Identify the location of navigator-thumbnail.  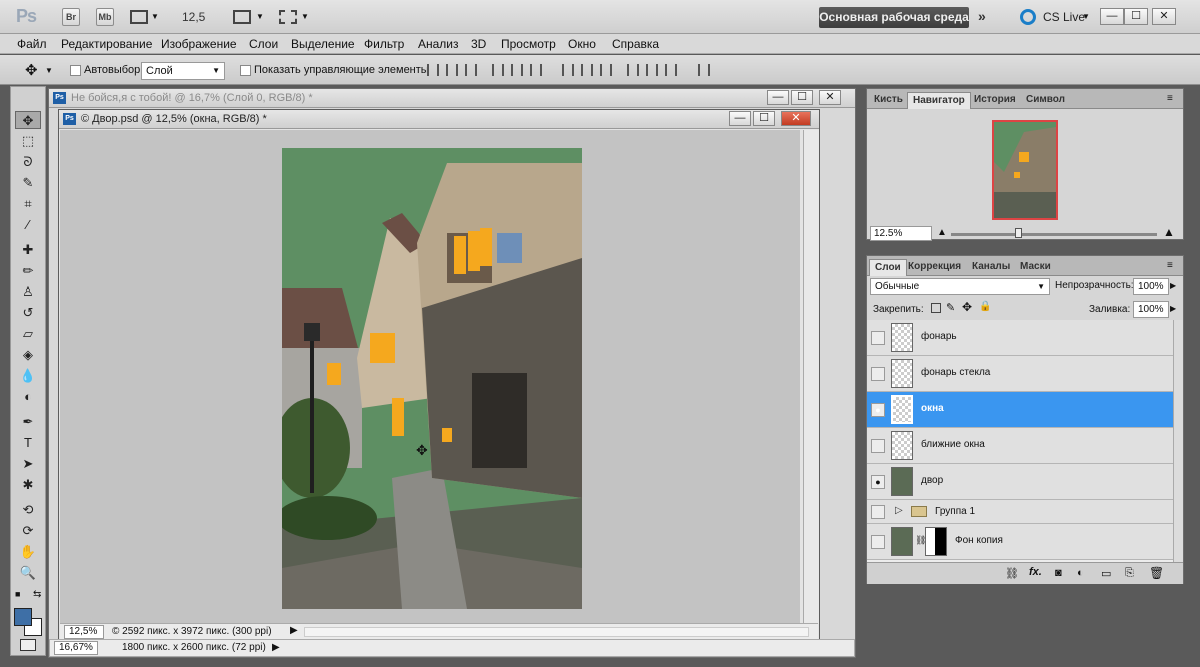
(1025, 170).